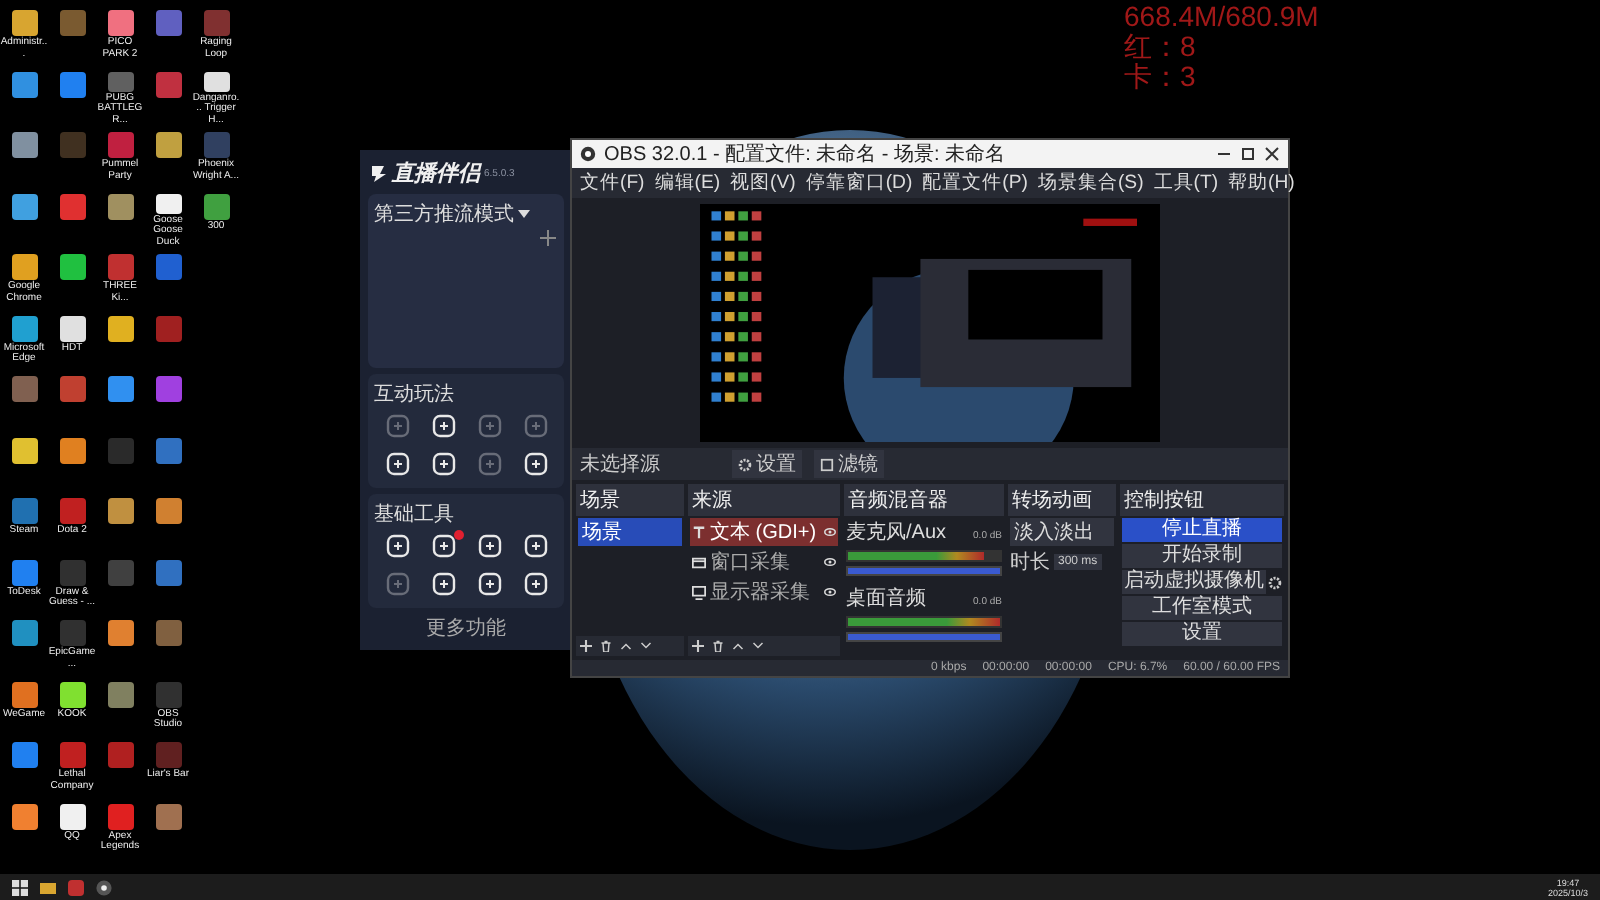 Image resolution: width=1600 pixels, height=900 pixels. I want to click on menu-item: 配置文件(P), so click(975, 183).